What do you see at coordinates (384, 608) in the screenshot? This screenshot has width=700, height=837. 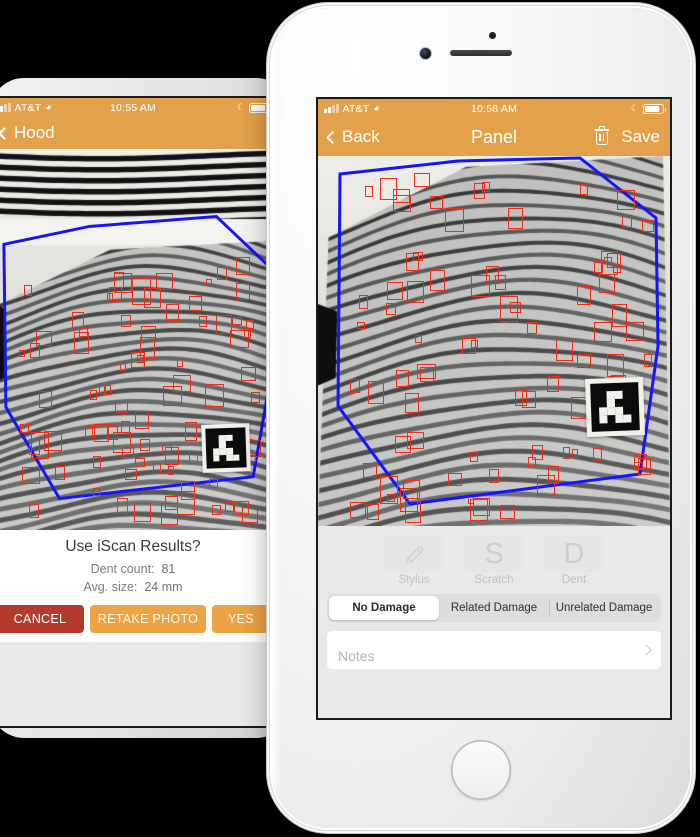 I see `segment-no-damage: No Damage` at bounding box center [384, 608].